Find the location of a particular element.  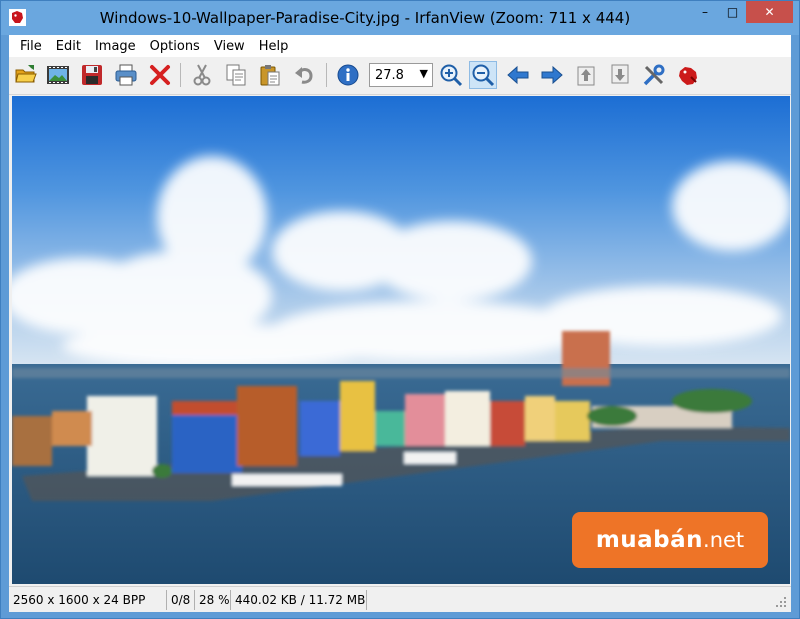

zoom-out-button is located at coordinates (483, 75).